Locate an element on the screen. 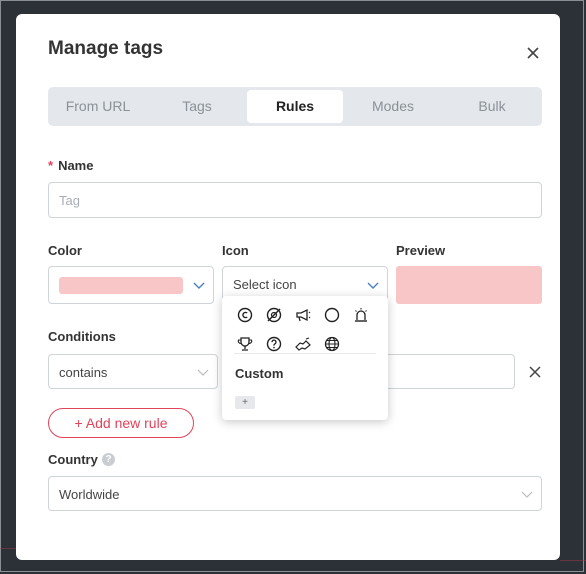 The width and height of the screenshot is (586, 574). required-mark: * is located at coordinates (51, 165).